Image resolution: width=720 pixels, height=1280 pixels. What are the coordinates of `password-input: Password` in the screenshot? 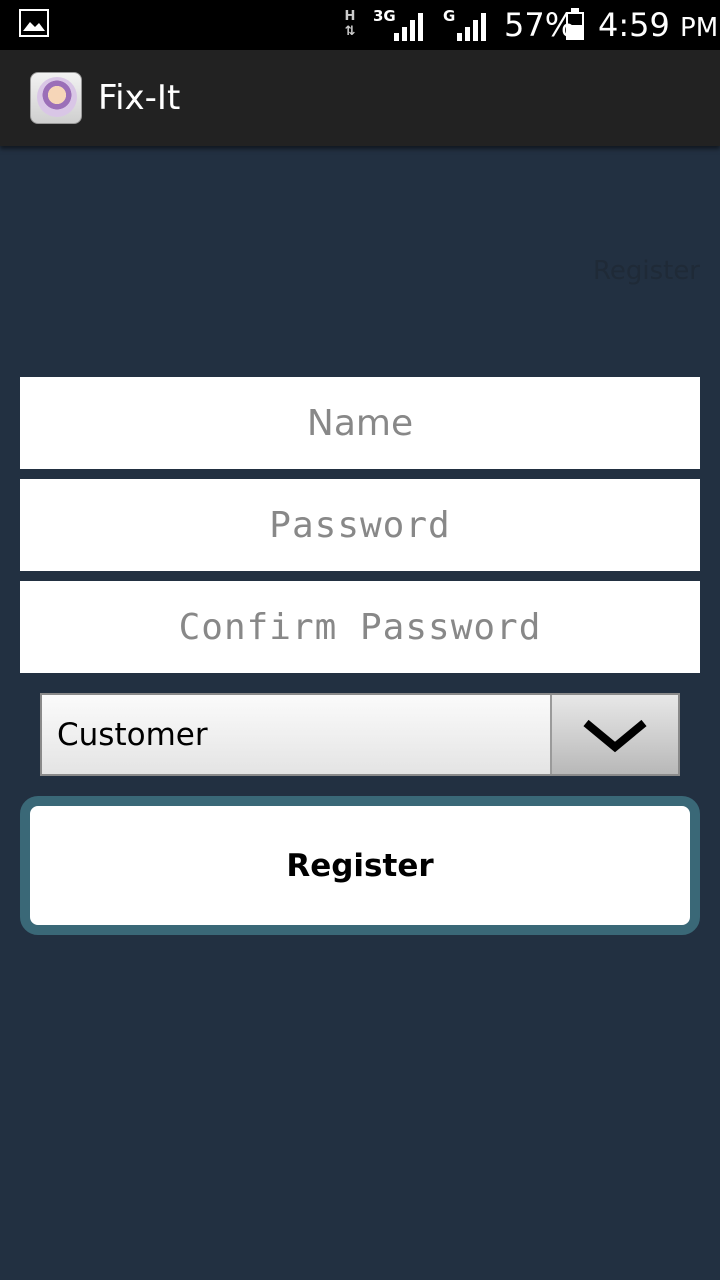 It's located at (360, 525).